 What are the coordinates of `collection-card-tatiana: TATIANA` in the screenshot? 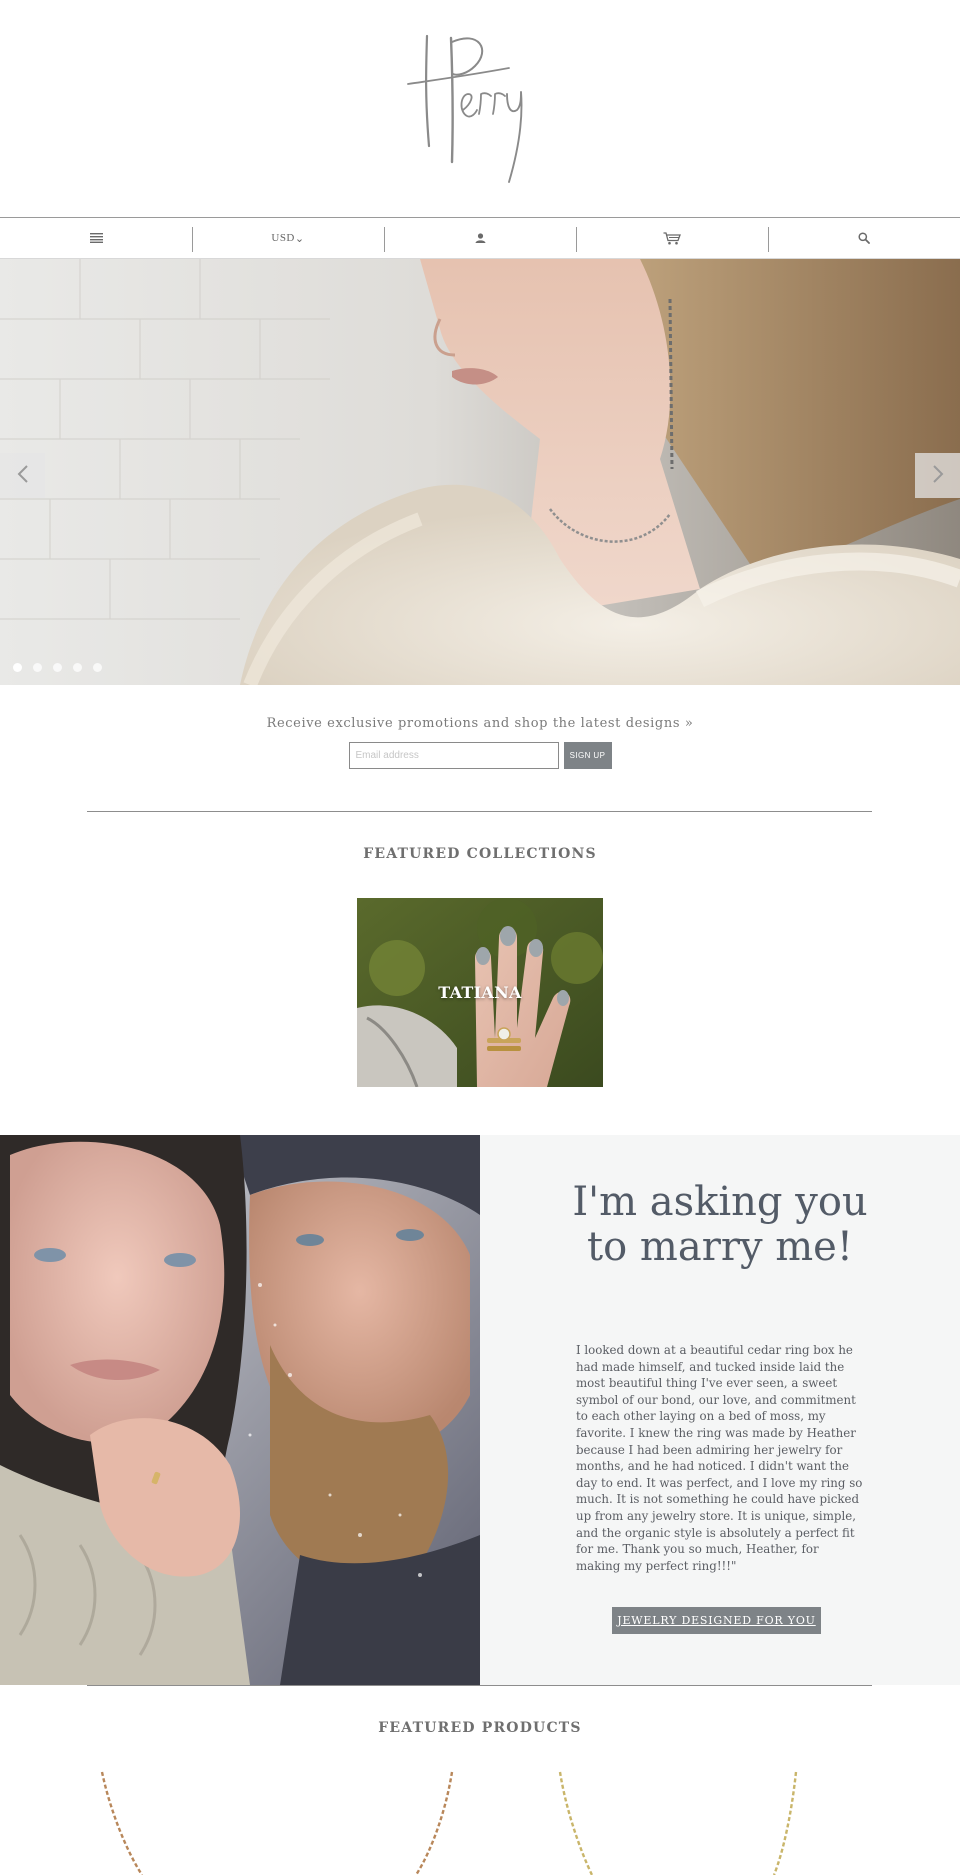 It's located at (480, 992).